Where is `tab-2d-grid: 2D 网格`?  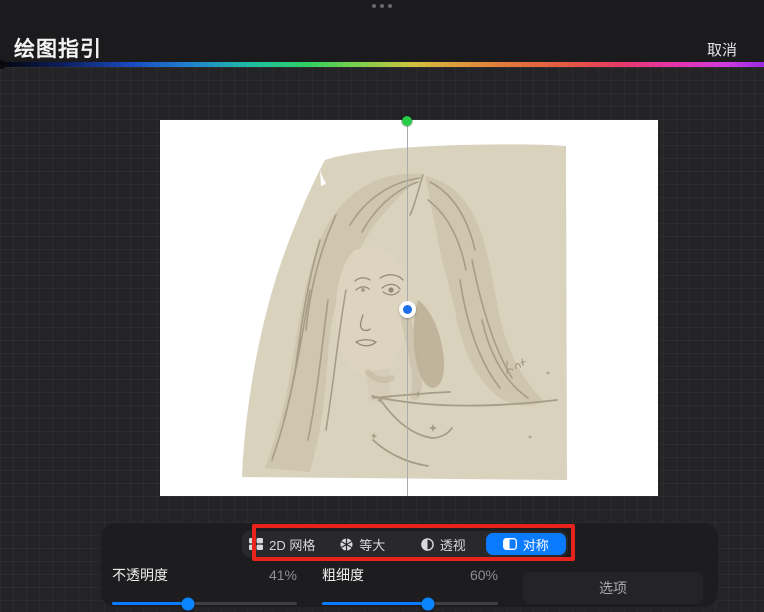 tab-2d-grid: 2D 网格 is located at coordinates (282, 544).